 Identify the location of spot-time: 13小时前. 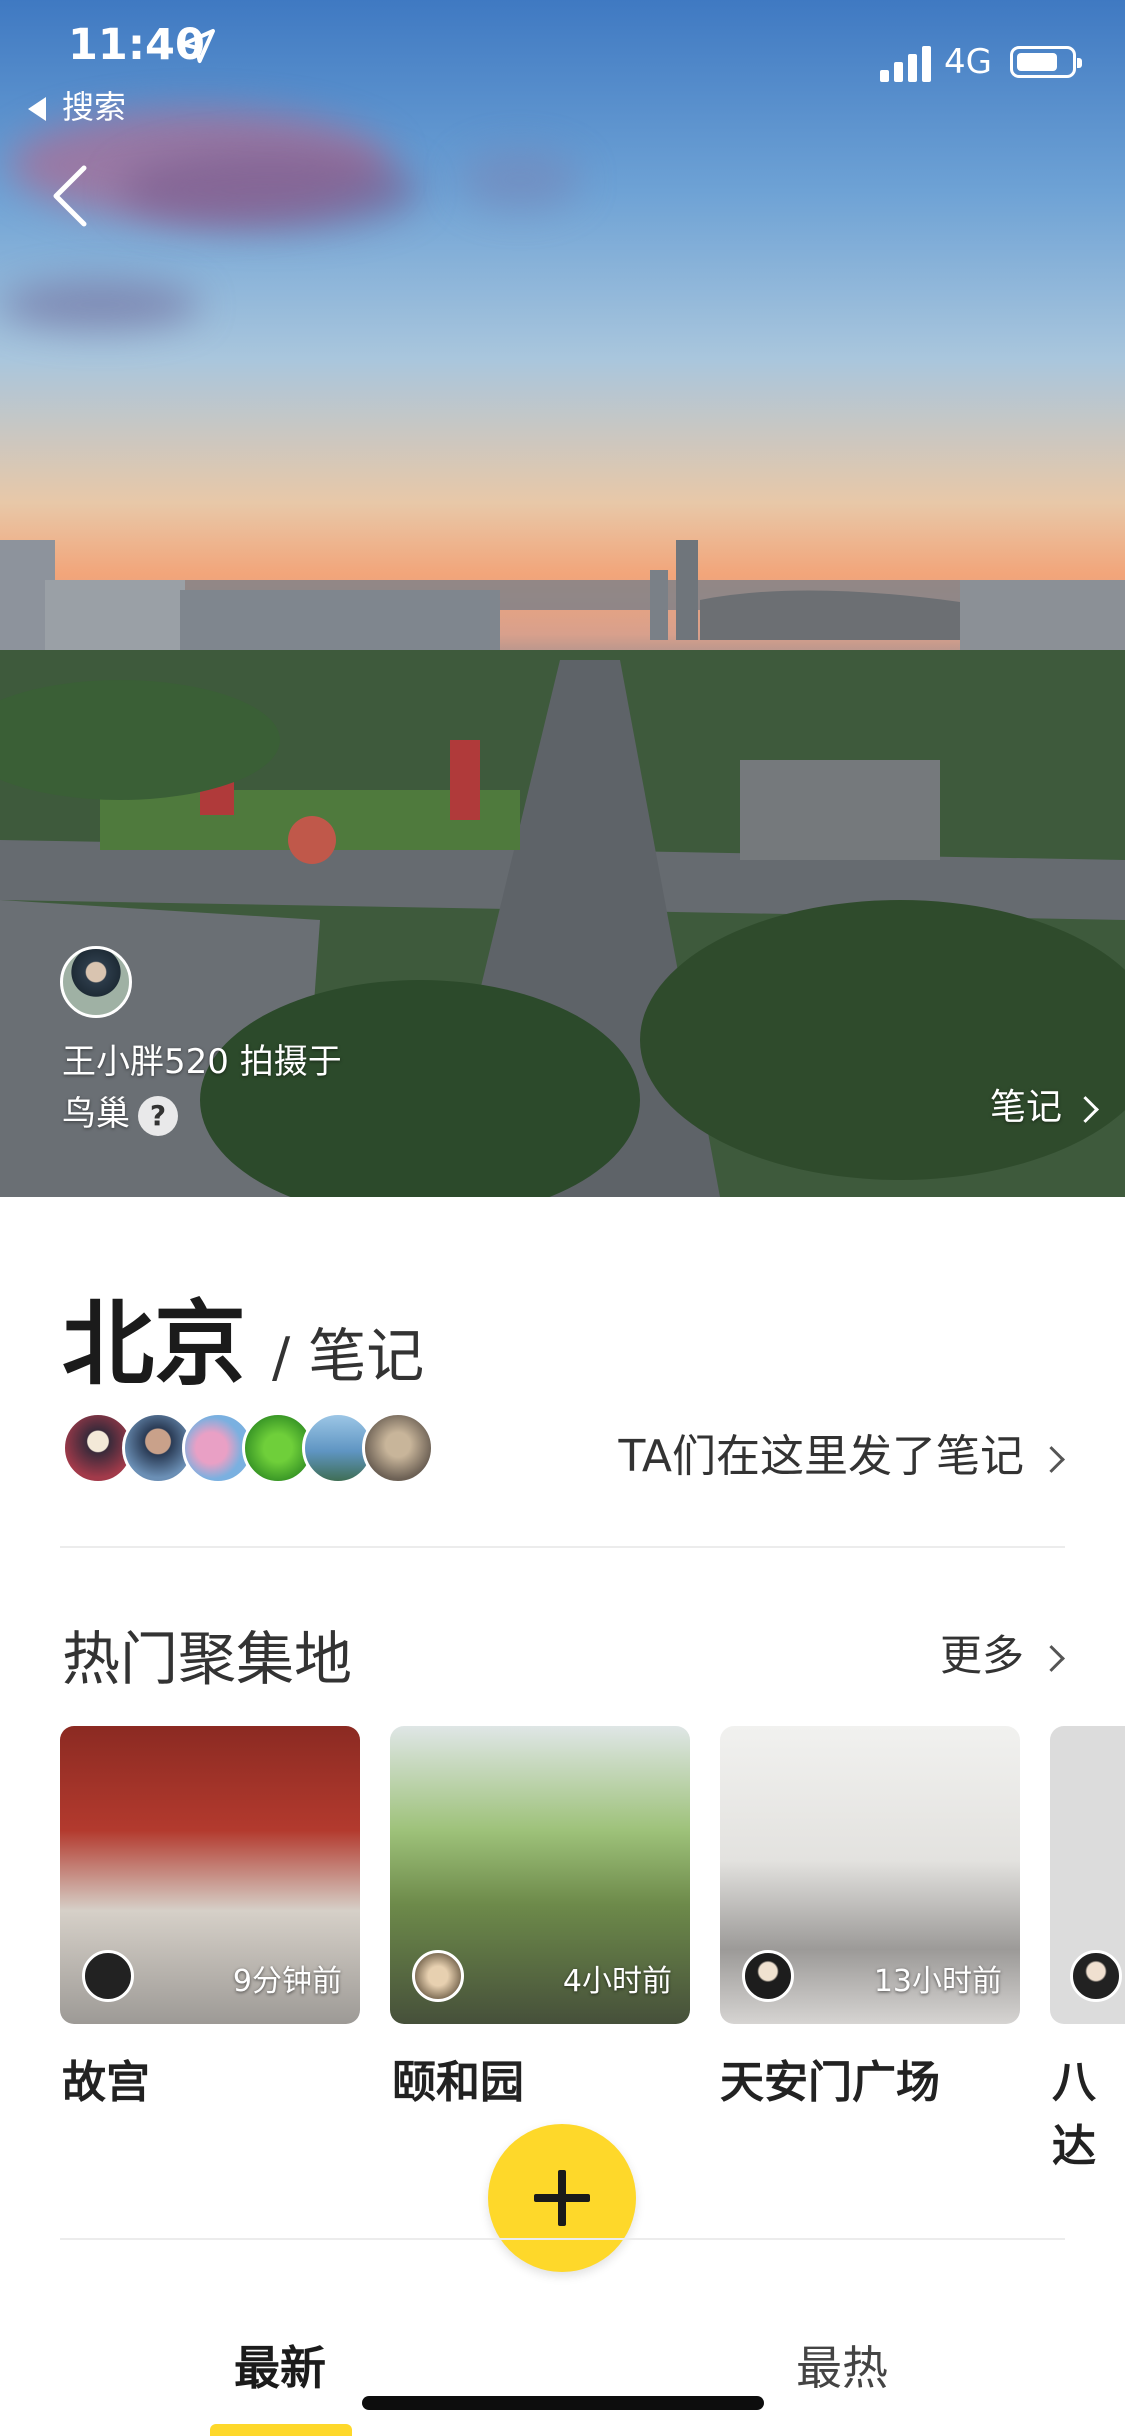
(937, 1981).